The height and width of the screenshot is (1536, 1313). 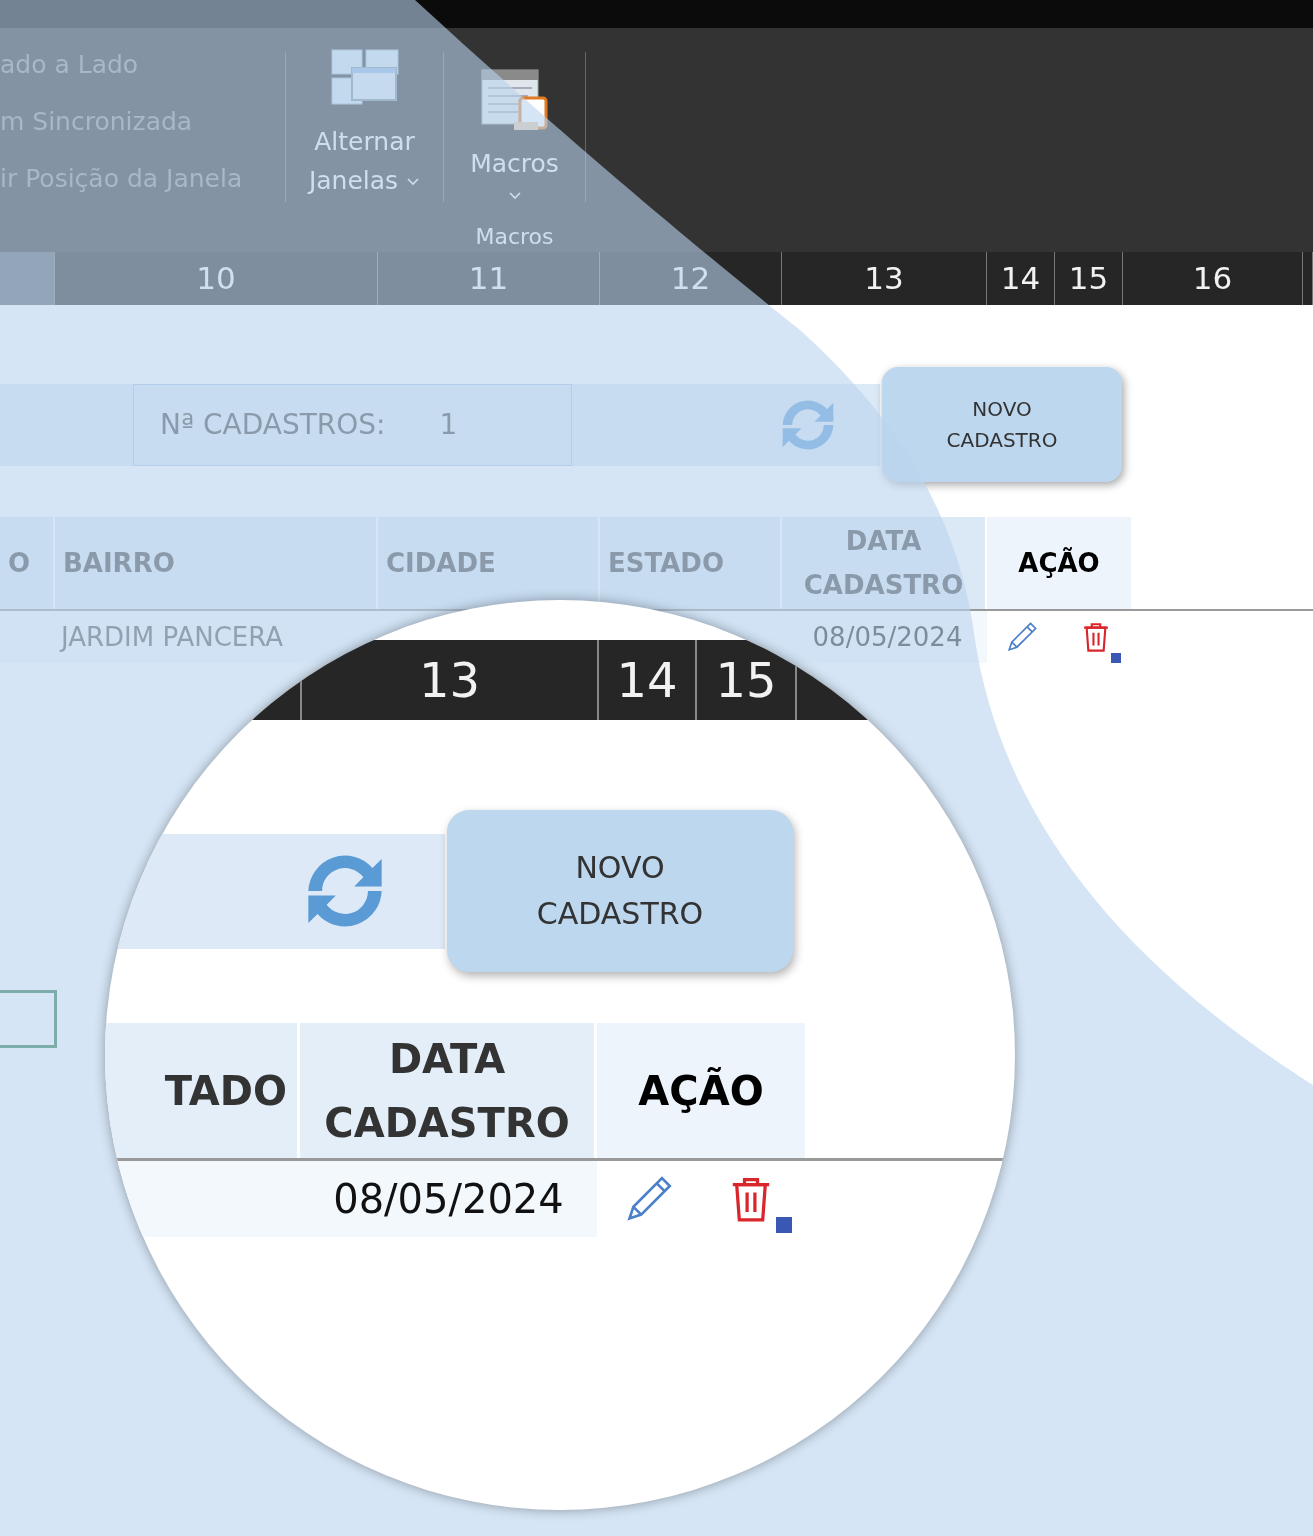 I want to click on counter-value: 1, so click(x=448, y=424).